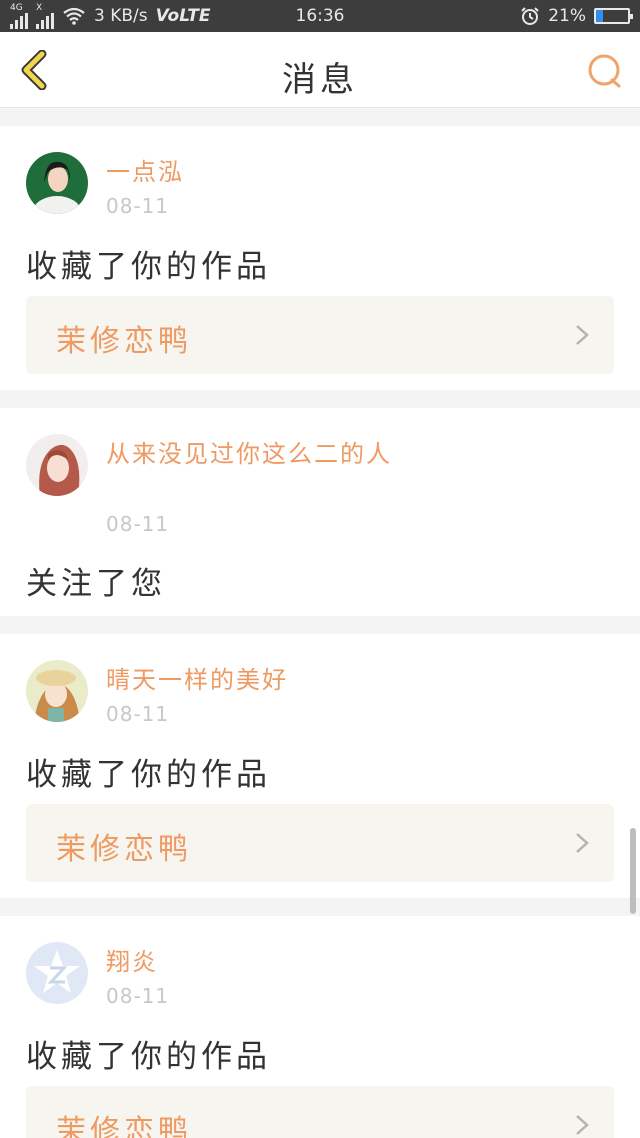 Image resolution: width=640 pixels, height=1138 pixels. What do you see at coordinates (74, 16) in the screenshot?
I see `wifi-icon` at bounding box center [74, 16].